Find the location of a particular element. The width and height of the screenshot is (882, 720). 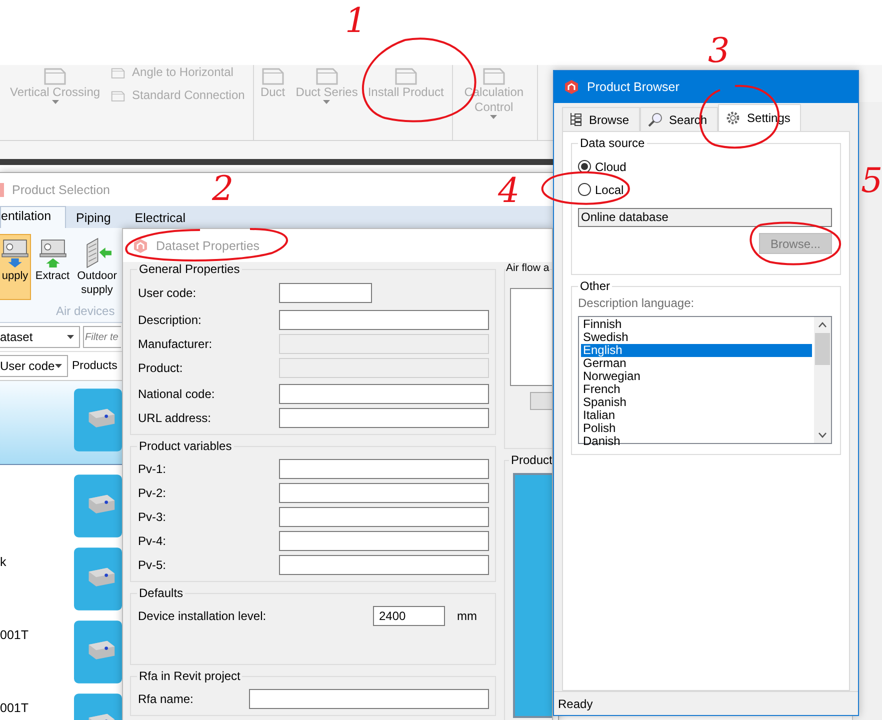

device-tool-button: Outdoor supply is located at coordinates (97, 267).